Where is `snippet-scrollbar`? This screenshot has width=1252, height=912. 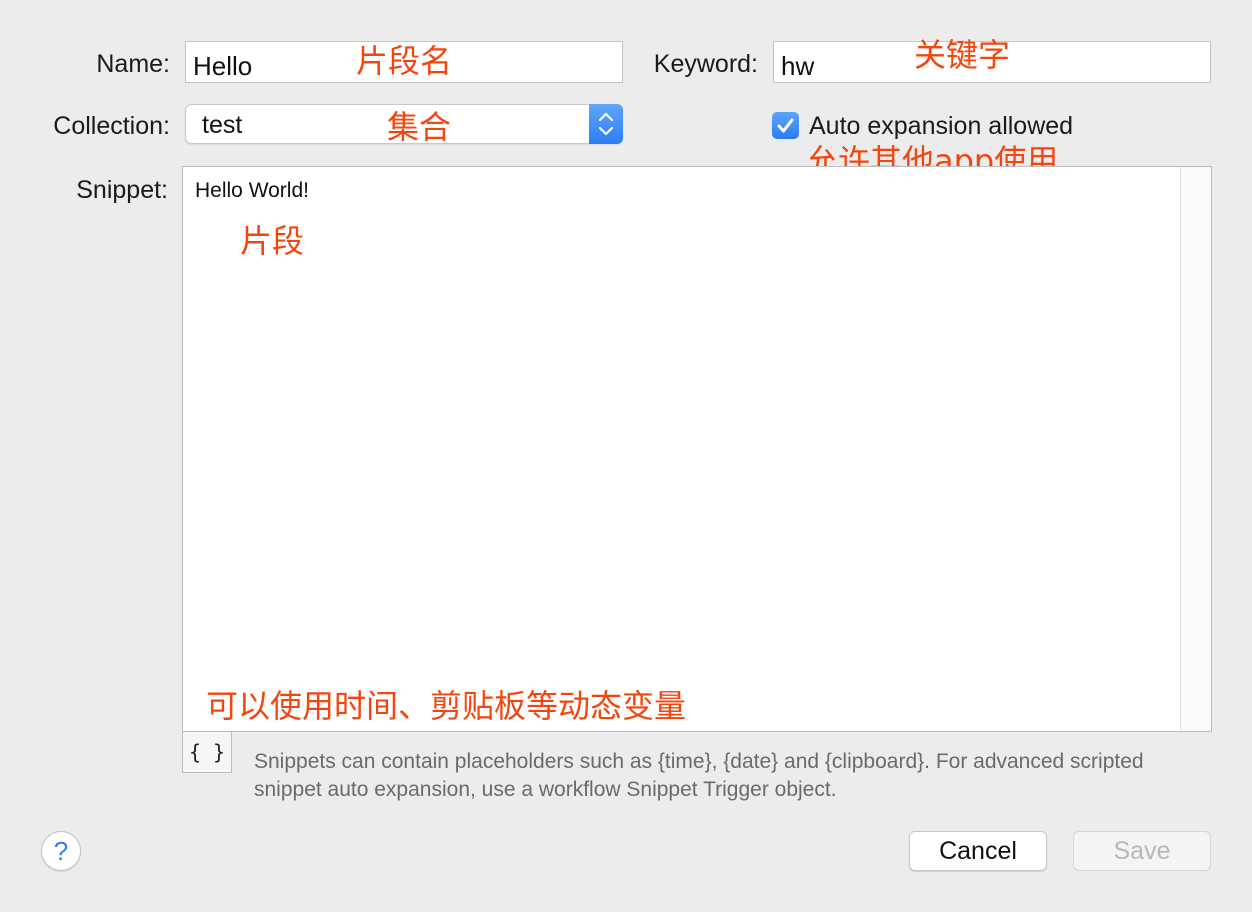 snippet-scrollbar is located at coordinates (1195, 449).